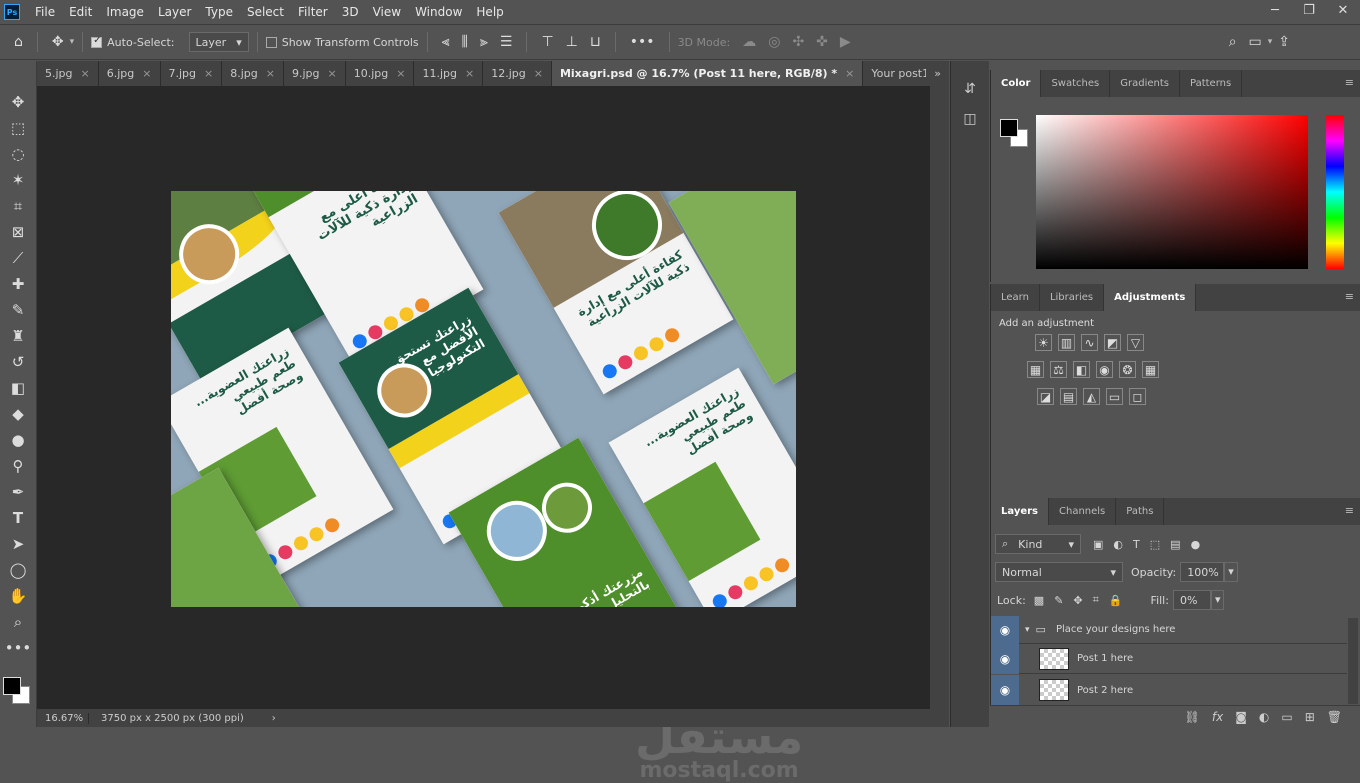 The width and height of the screenshot is (1360, 783). What do you see at coordinates (970, 89) in the screenshot?
I see `history-icon: ⇵` at bounding box center [970, 89].